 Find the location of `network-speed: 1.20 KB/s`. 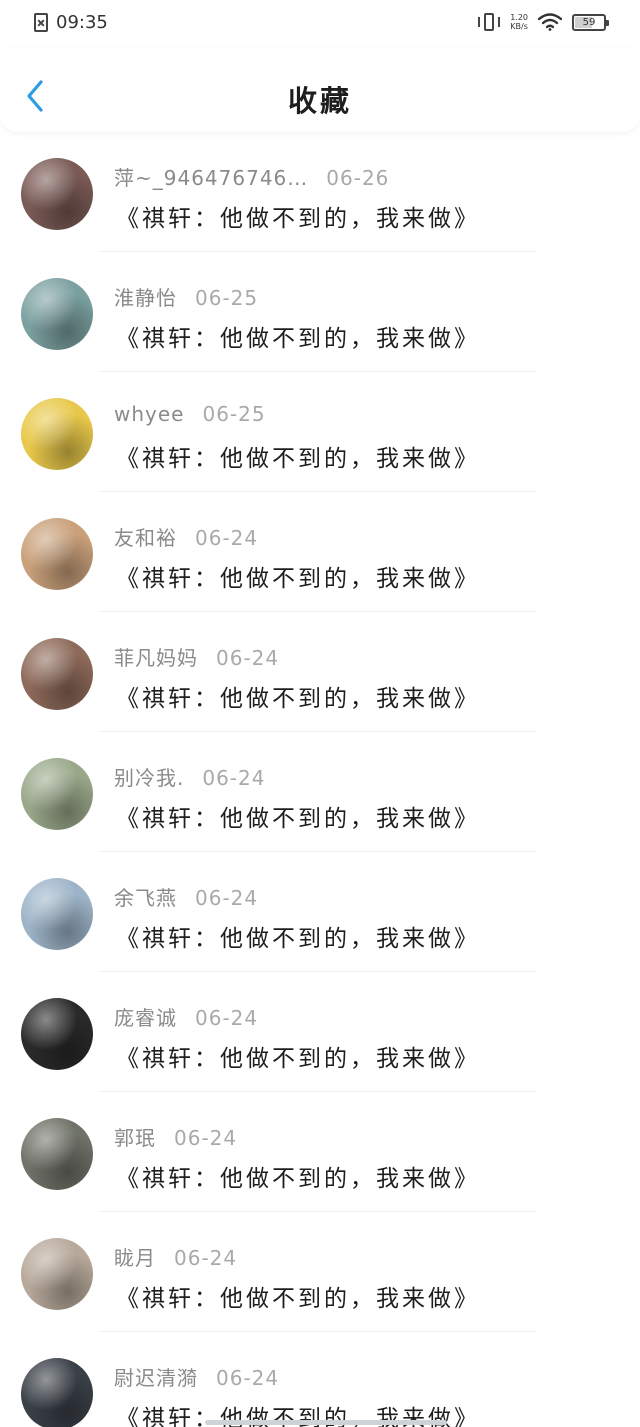

network-speed: 1.20 KB/s is located at coordinates (519, 22).